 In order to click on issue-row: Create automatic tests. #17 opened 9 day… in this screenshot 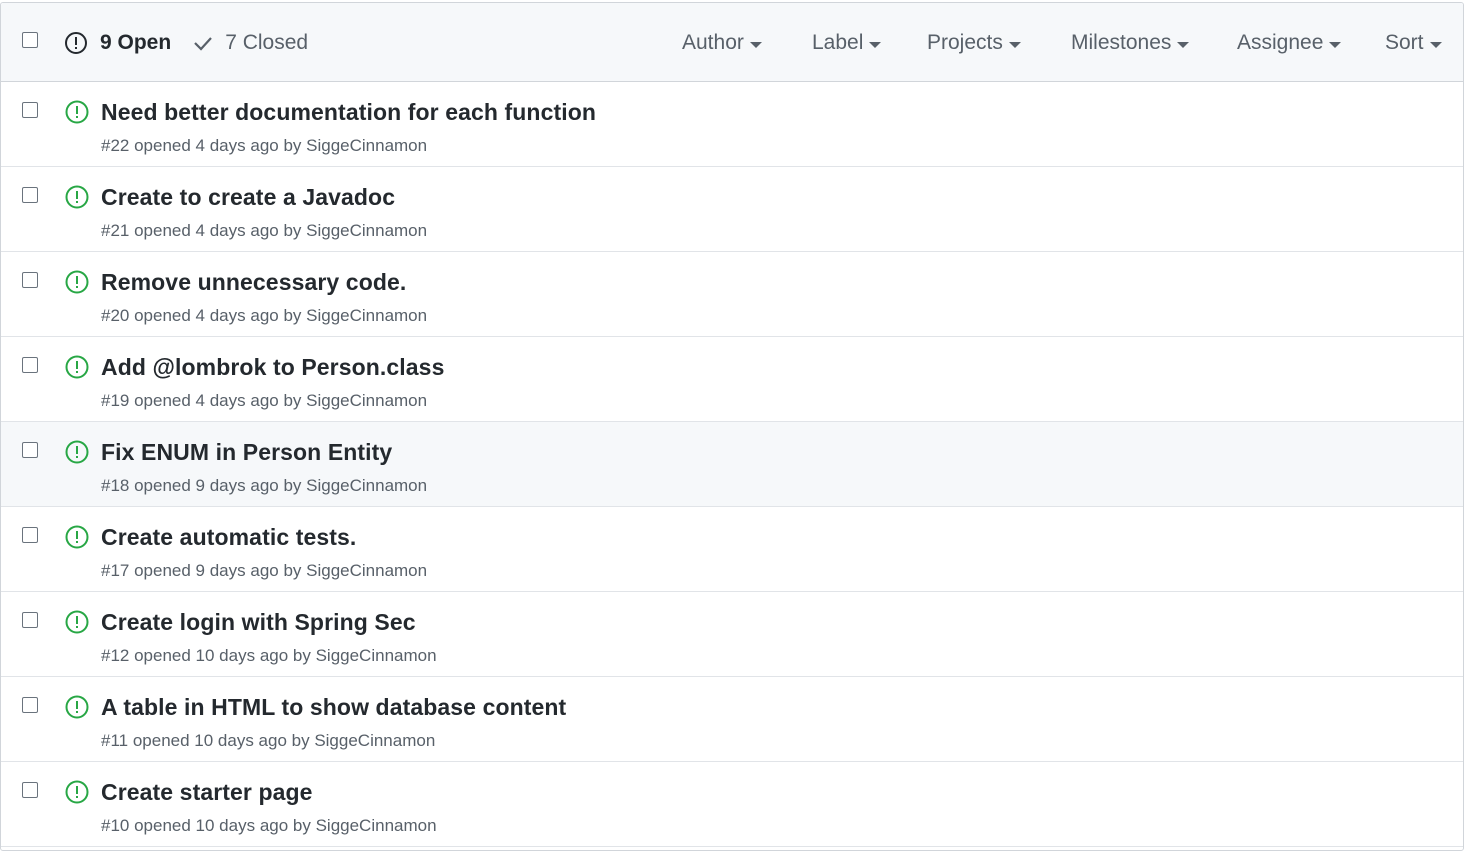, I will do `click(732, 549)`.